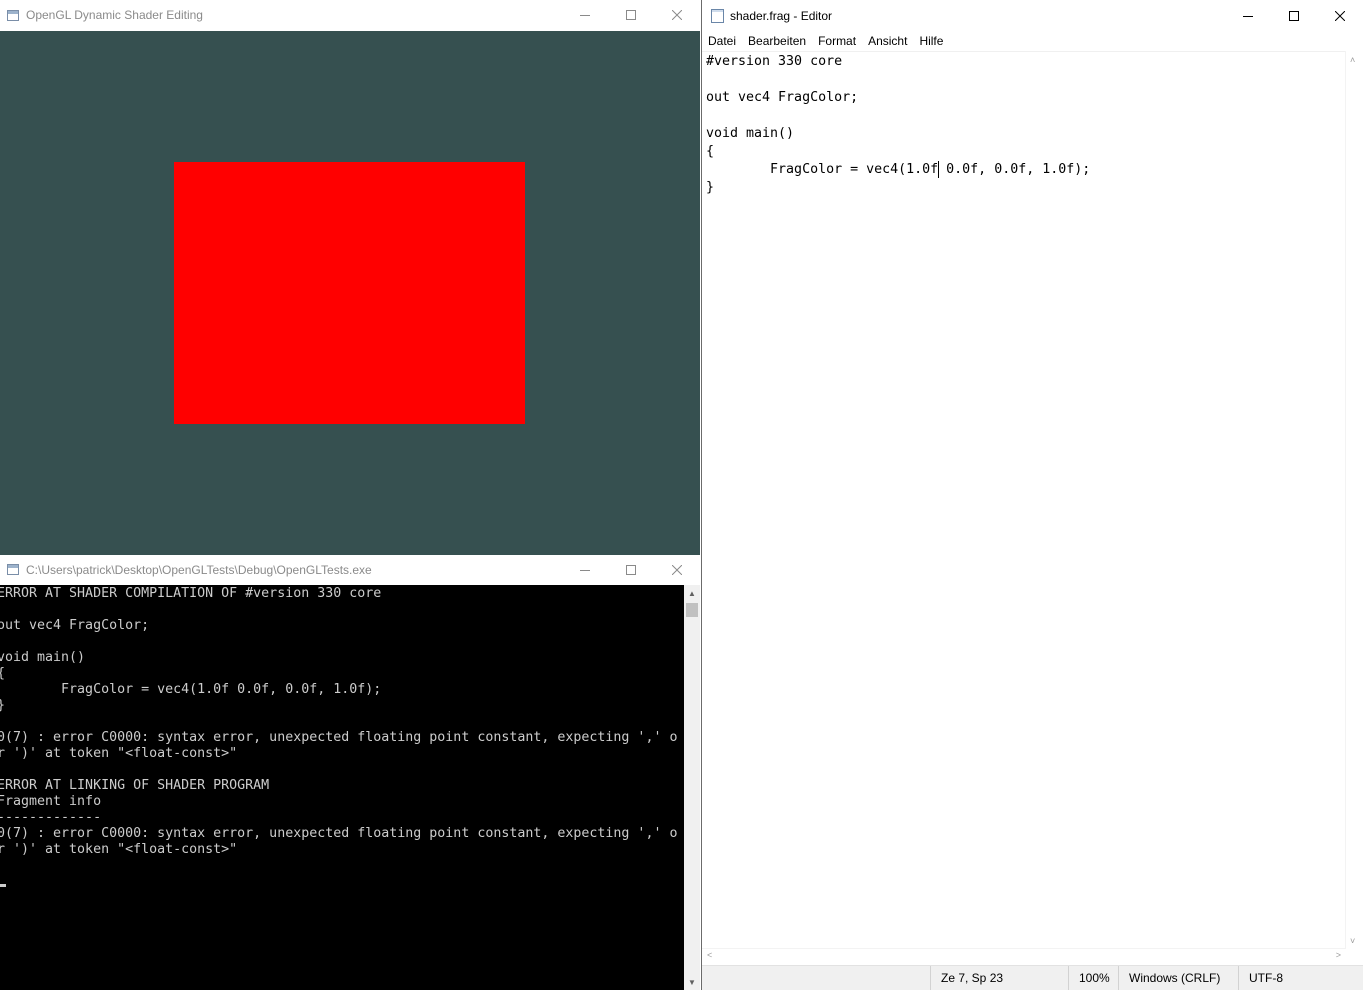 This screenshot has height=990, width=1363. Describe the element at coordinates (1300, 978) in the screenshot. I see `status-encoding: UTF-8` at that location.